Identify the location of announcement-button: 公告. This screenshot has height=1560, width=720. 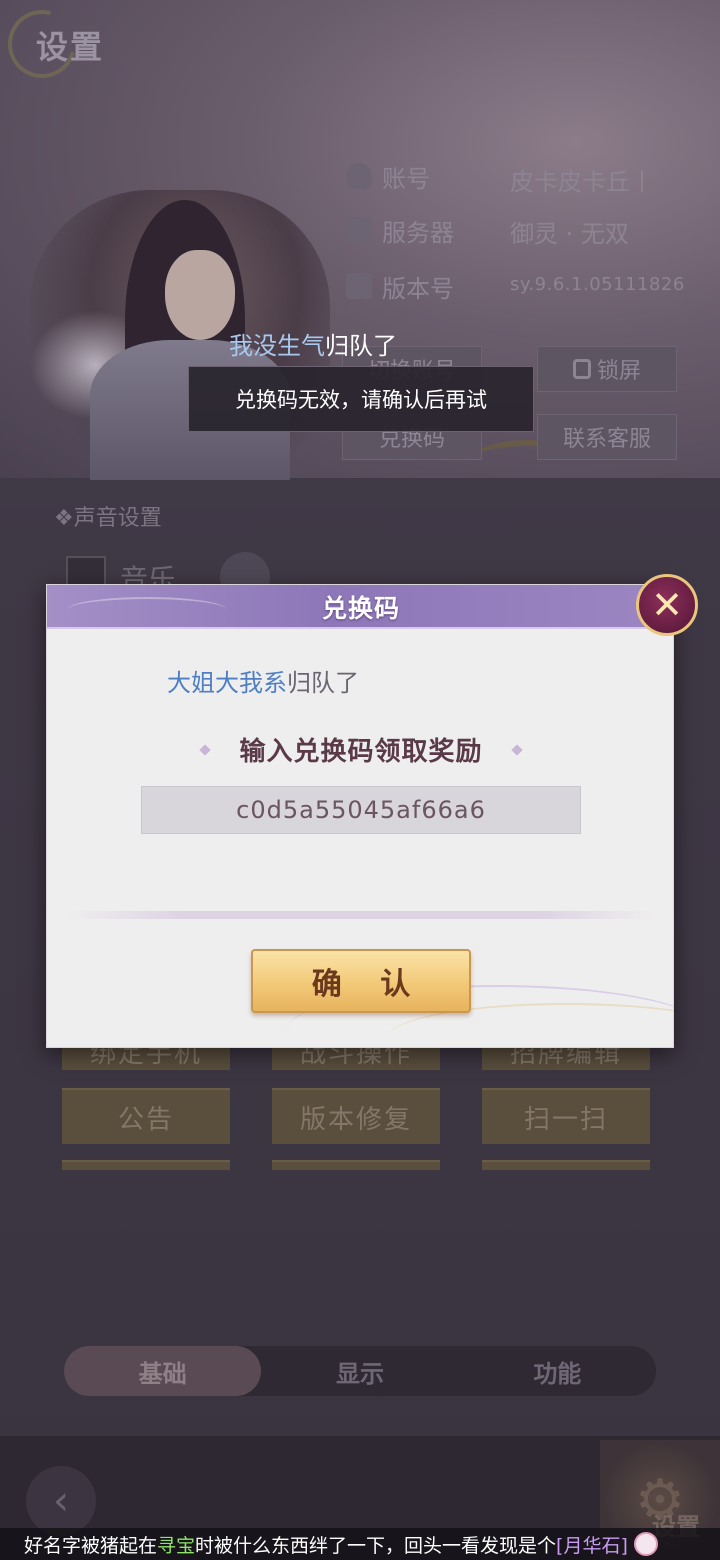
(146, 1116).